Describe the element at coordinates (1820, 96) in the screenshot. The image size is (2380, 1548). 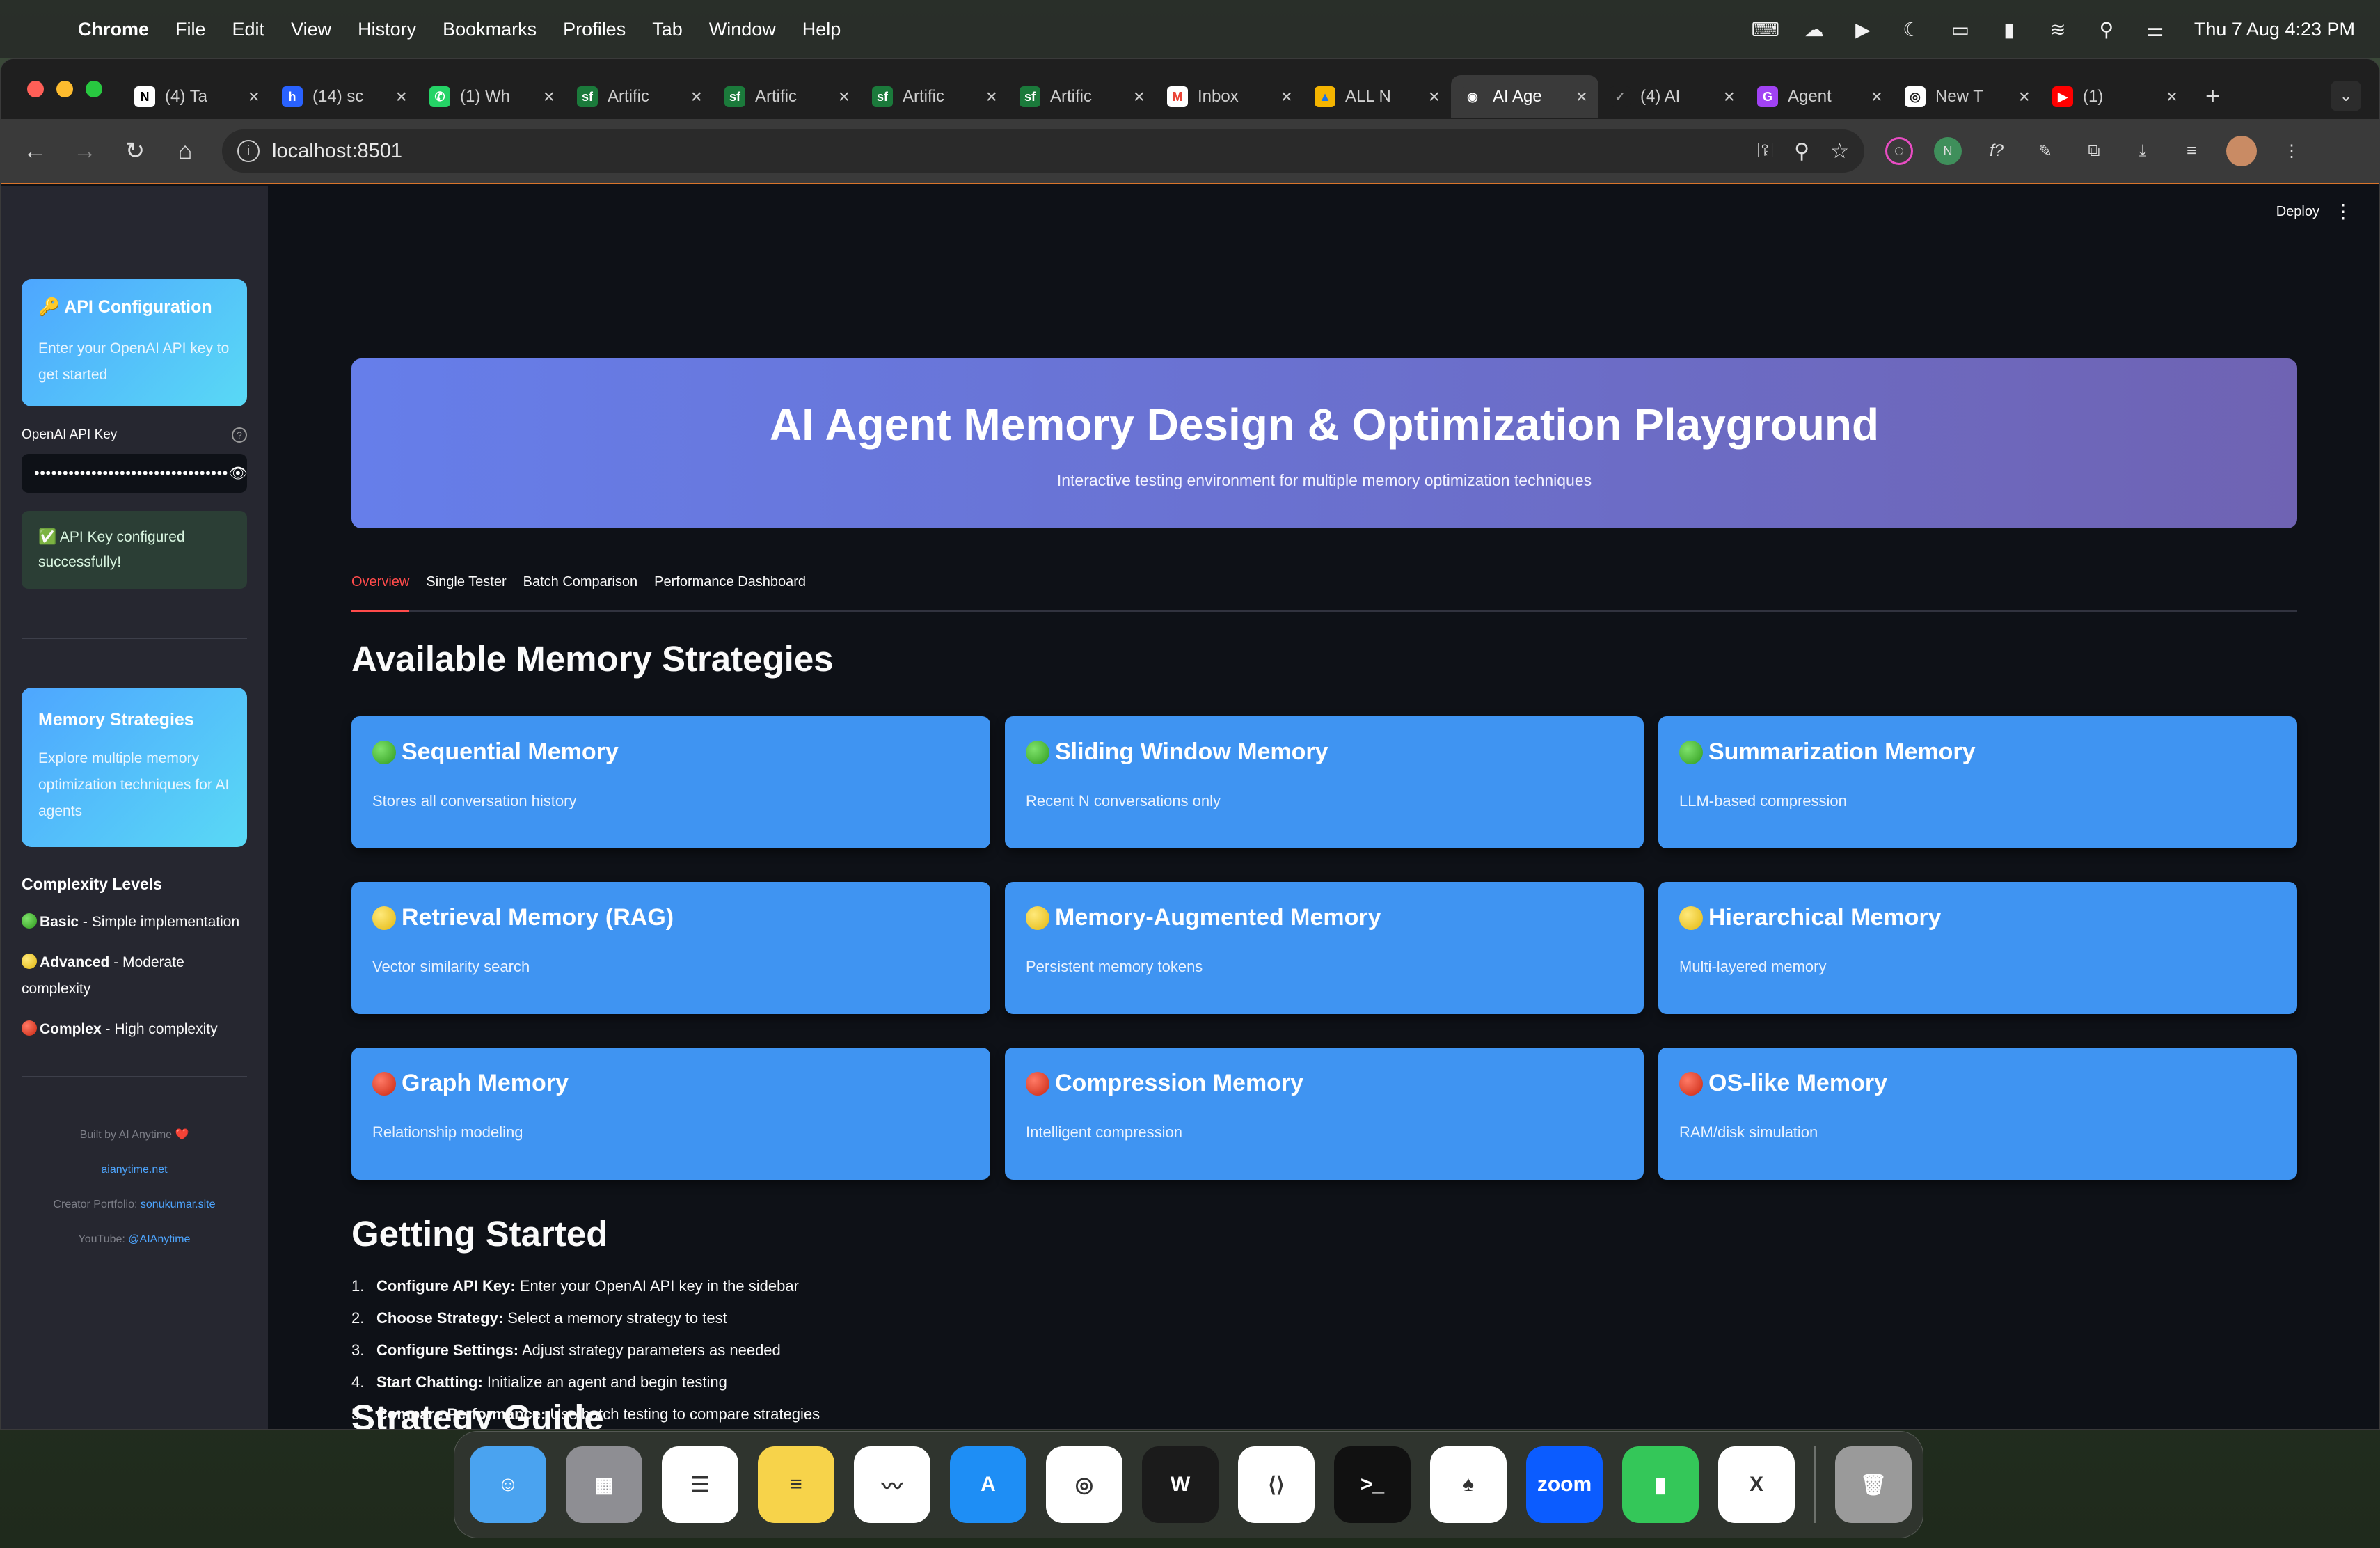
I see `browser-tab: G Agent ×` at that location.